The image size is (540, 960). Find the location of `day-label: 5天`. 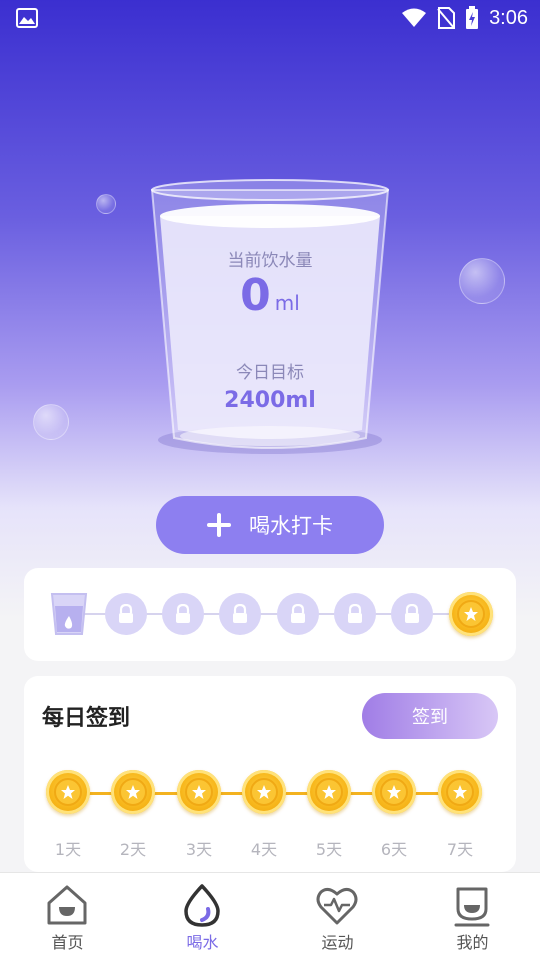

day-label: 5天 is located at coordinates (329, 849).